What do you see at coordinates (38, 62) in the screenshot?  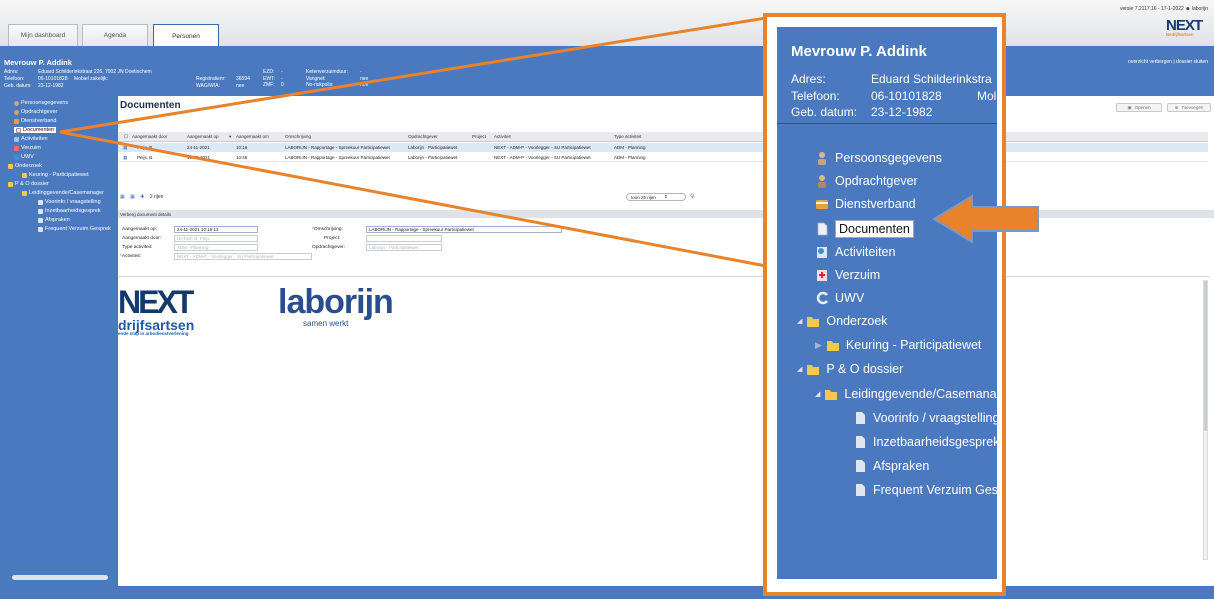 I see `person-name: Mevrouw P. Addink` at bounding box center [38, 62].